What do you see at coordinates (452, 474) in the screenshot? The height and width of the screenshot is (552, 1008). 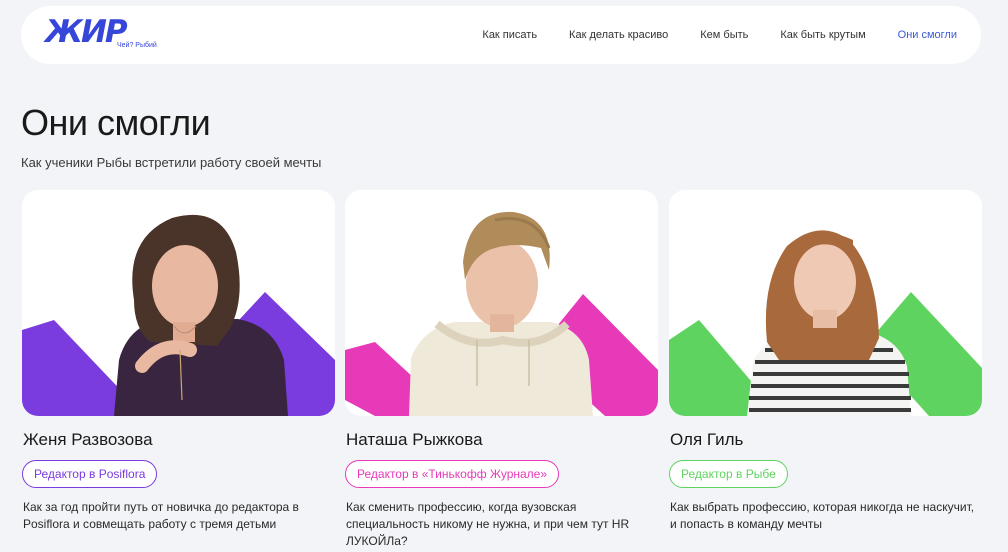 I see `job-badge: Редактор в «Тинькофф Журнале»` at bounding box center [452, 474].